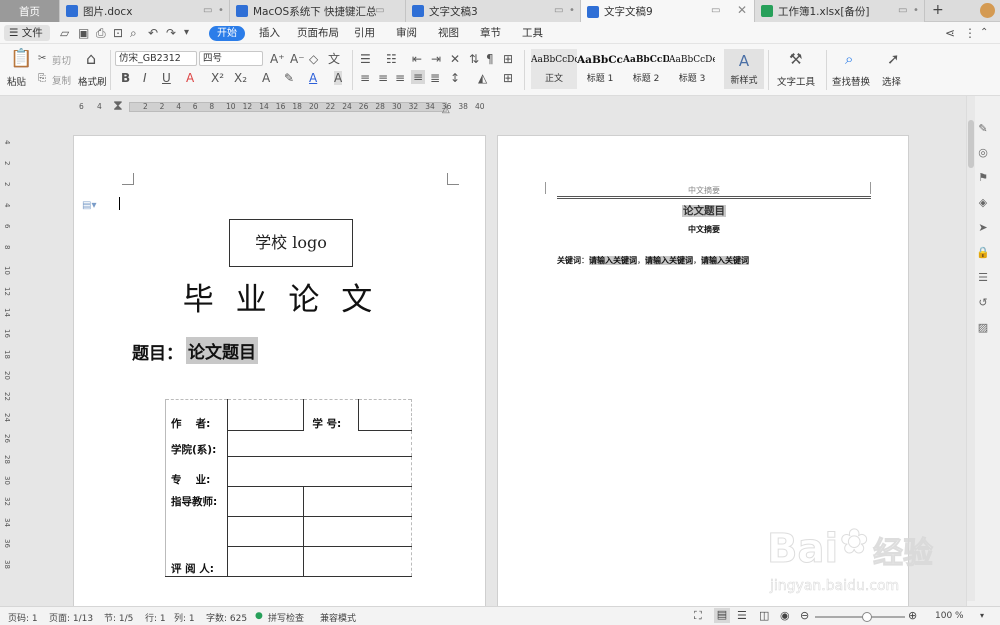 This screenshot has height=625, width=1000. What do you see at coordinates (785, 615) in the screenshot?
I see `read-mode-icon: ◉` at bounding box center [785, 615].